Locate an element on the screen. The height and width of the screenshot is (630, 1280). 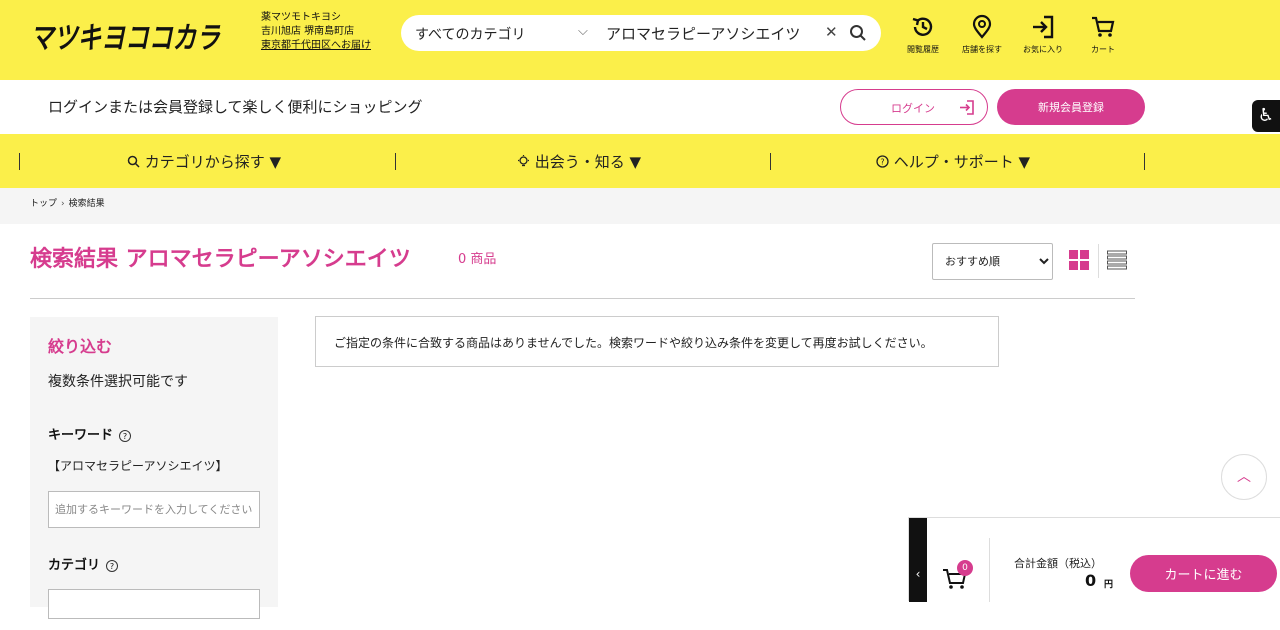
total-amount: 0 is located at coordinates (1091, 580).